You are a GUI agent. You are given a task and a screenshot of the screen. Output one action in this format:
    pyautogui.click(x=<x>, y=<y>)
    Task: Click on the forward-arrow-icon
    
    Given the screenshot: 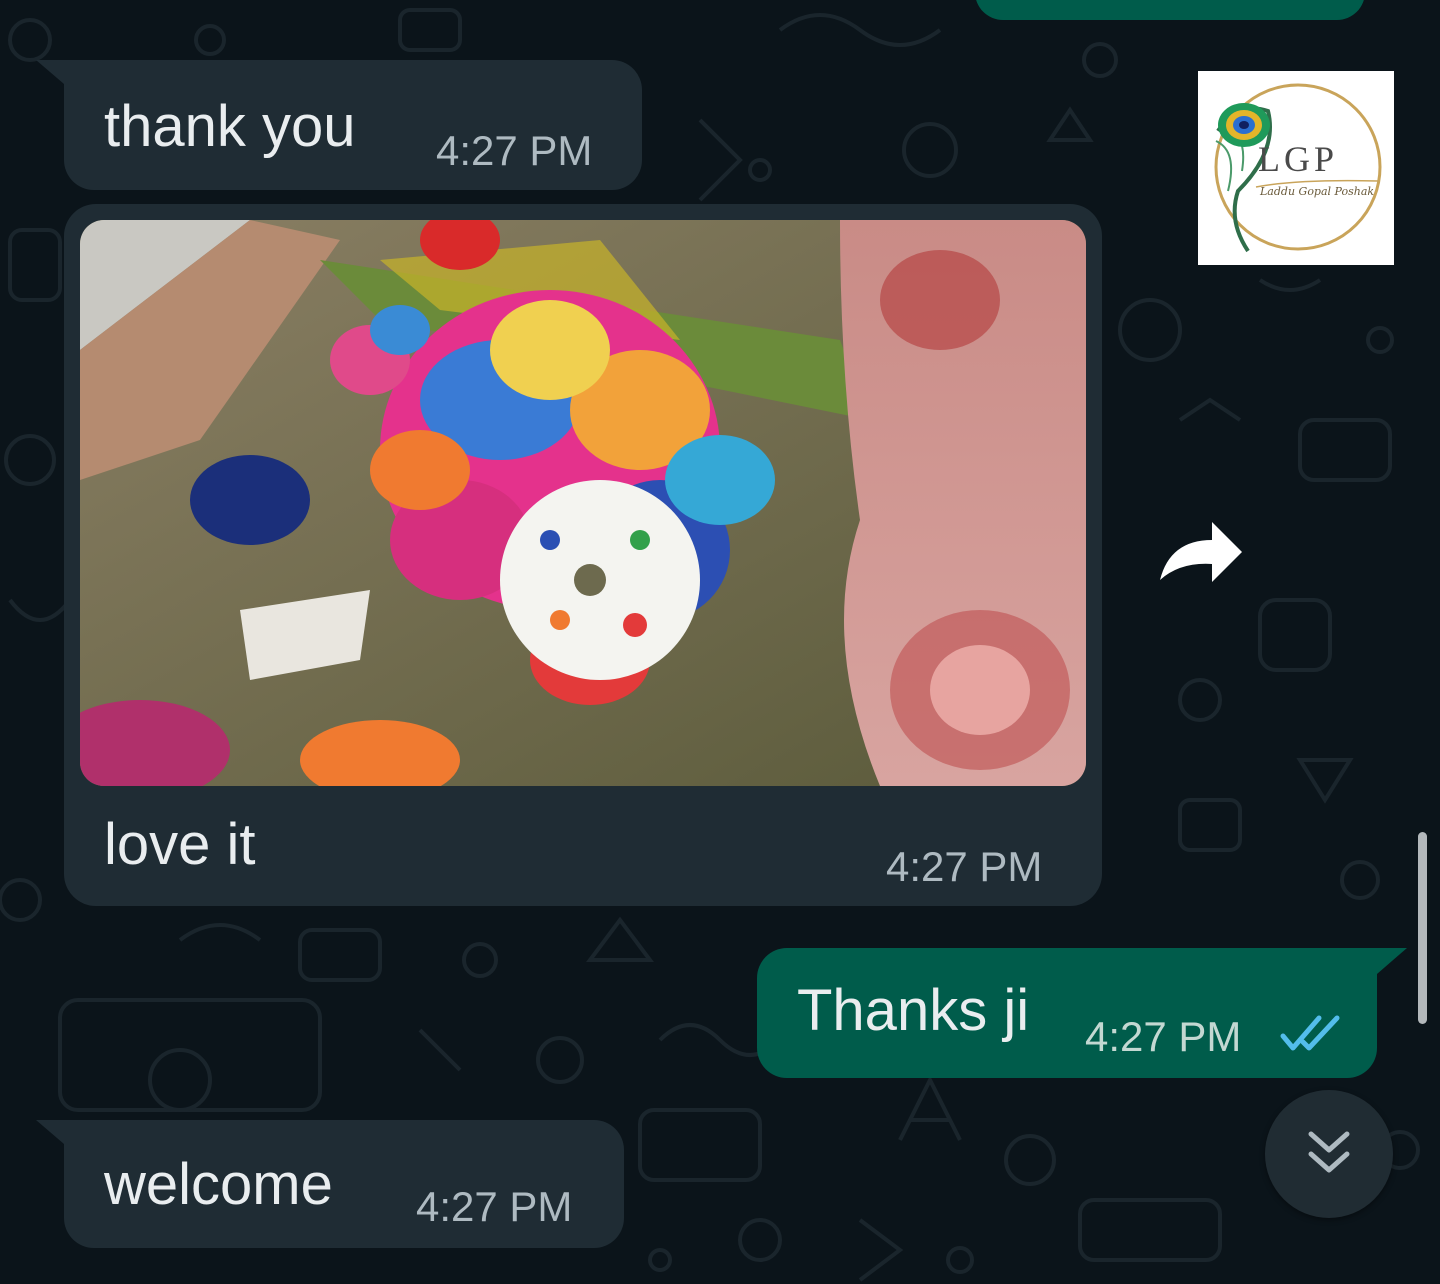 What is the action you would take?
    pyautogui.click(x=1200, y=555)
    